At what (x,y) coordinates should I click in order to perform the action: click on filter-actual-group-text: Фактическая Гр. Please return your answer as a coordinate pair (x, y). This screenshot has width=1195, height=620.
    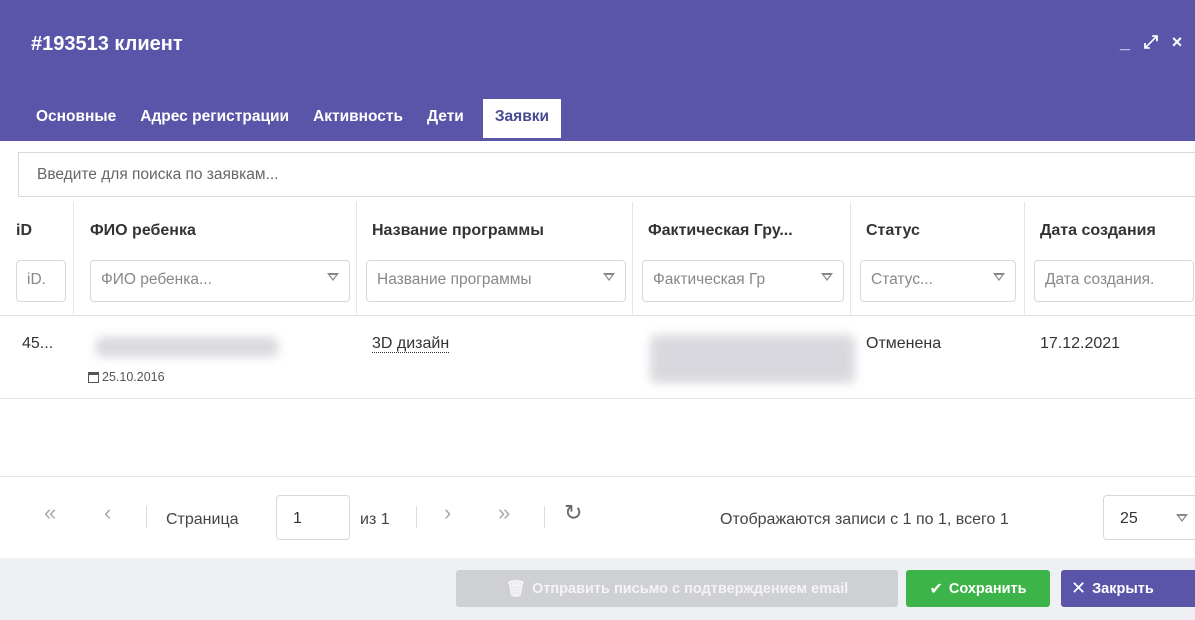
    Looking at the image, I should click on (709, 279).